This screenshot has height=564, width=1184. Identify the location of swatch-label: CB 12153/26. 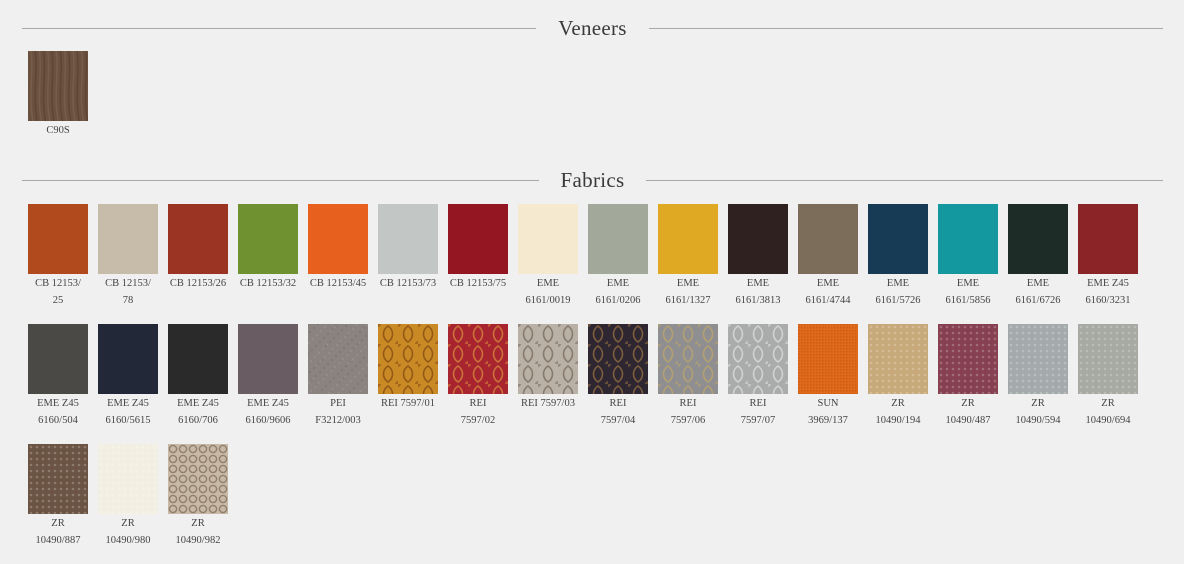
(198, 283).